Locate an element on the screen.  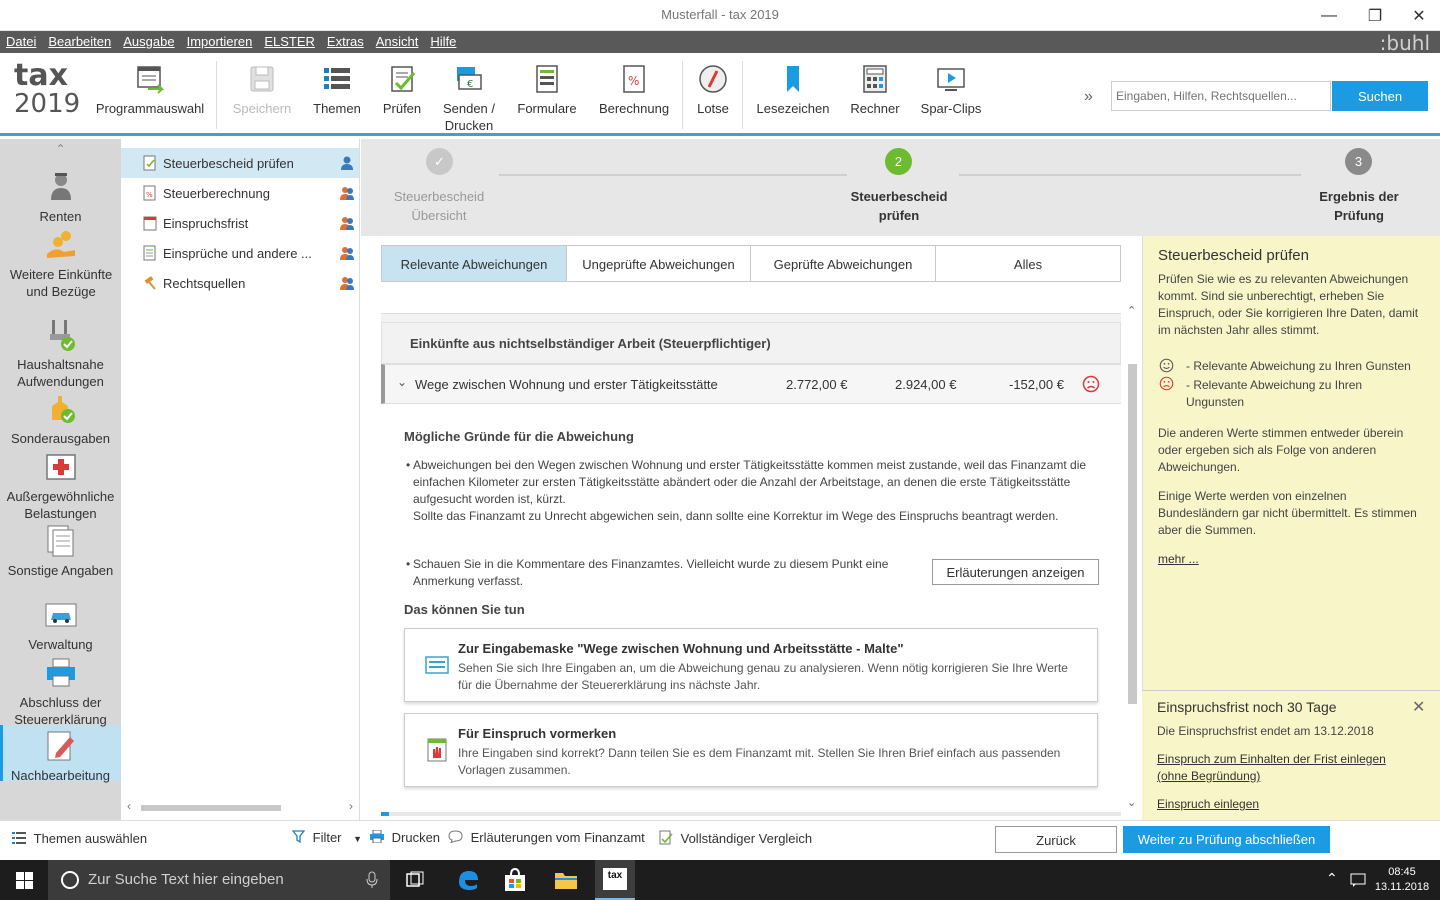
lesezeichen-button: Lesezeichen is located at coordinates (793, 93).